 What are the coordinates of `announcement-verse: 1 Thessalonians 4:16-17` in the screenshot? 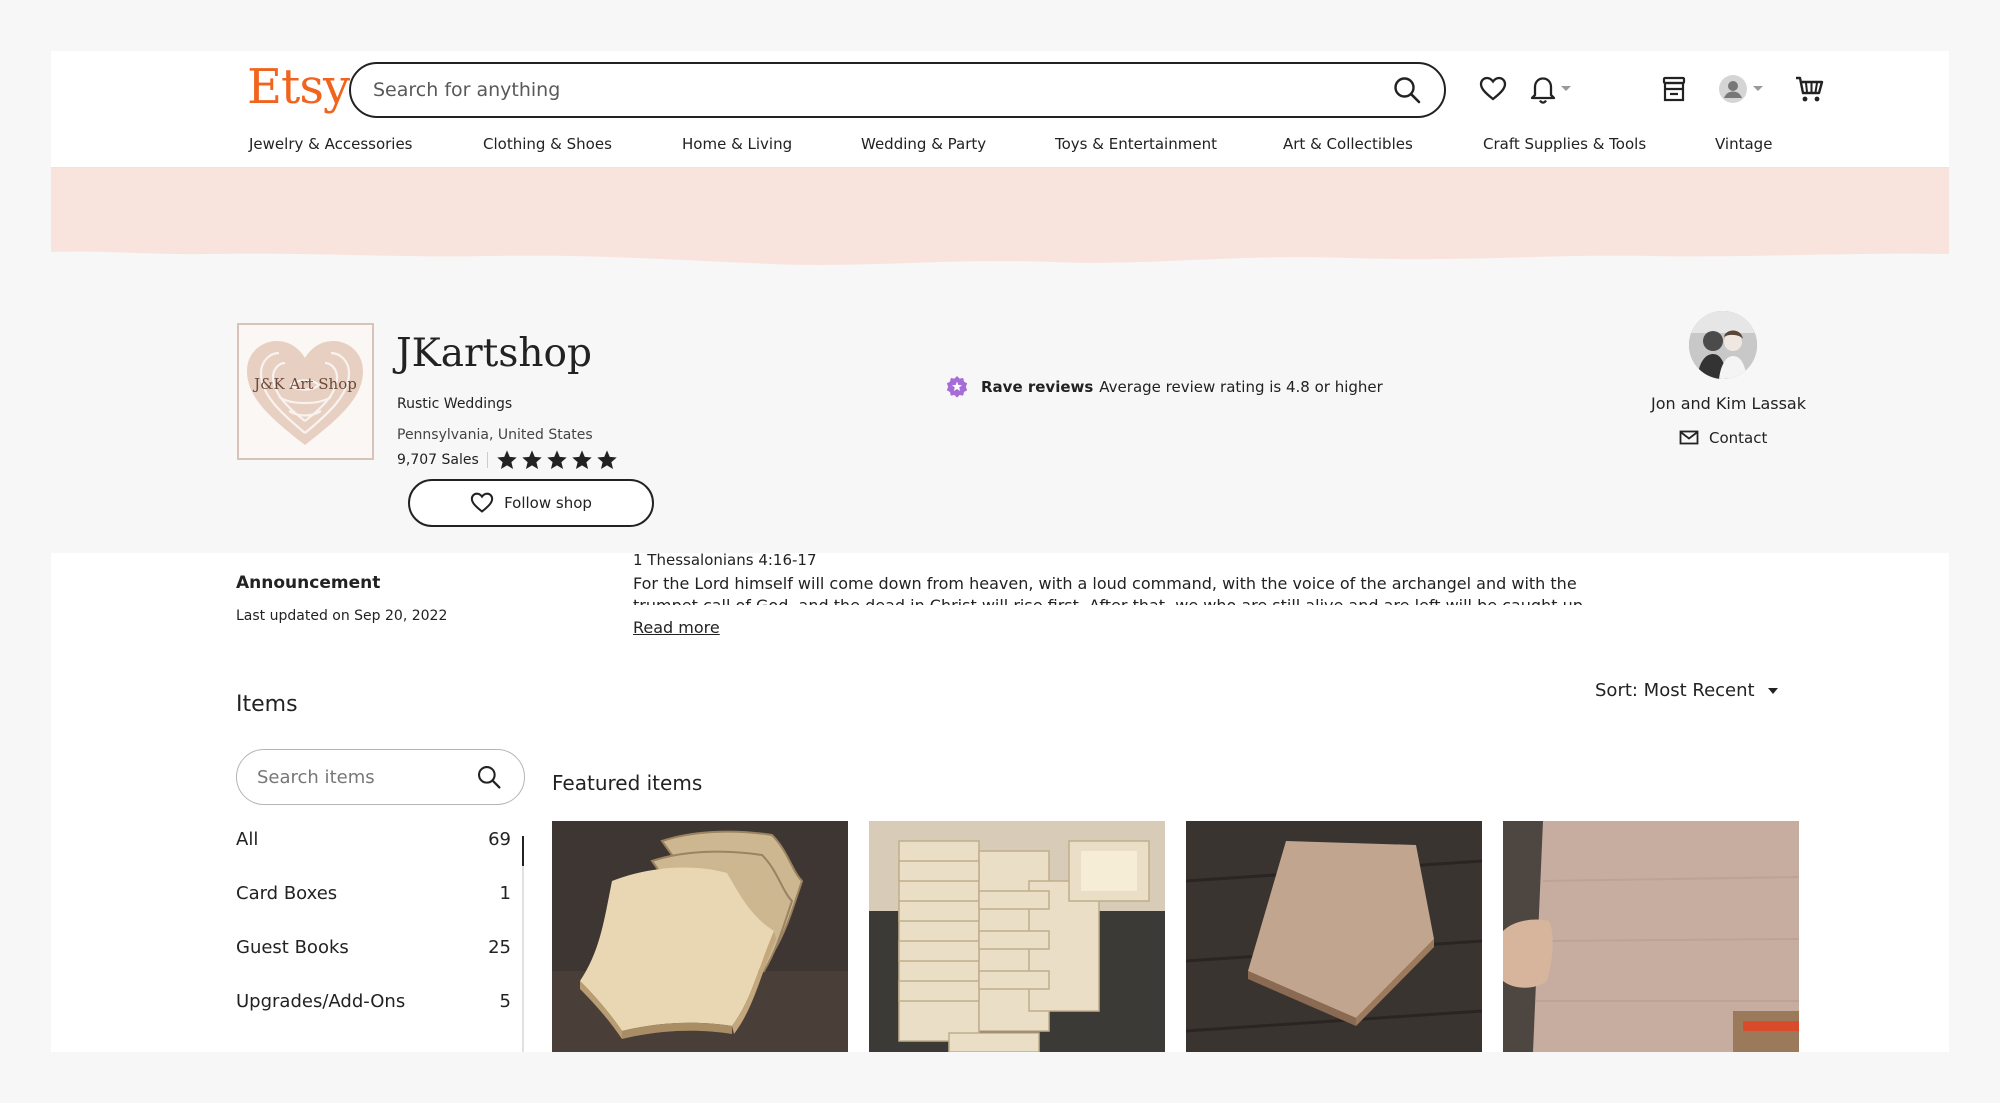 It's located at (725, 560).